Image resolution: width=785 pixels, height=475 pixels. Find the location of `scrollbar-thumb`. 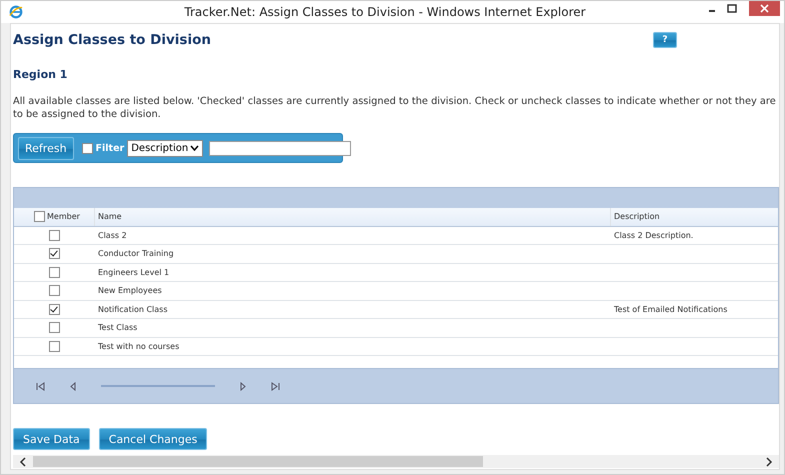

scrollbar-thumb is located at coordinates (258, 461).